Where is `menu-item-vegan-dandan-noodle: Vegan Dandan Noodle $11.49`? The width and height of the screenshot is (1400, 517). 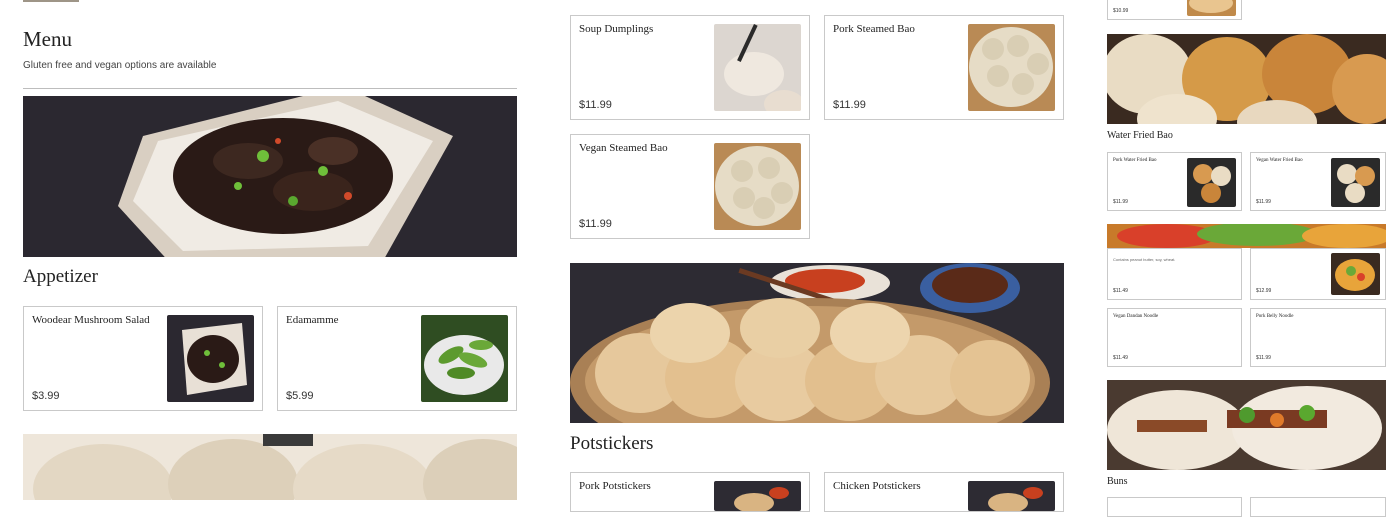 menu-item-vegan-dandan-noodle: Vegan Dandan Noodle $11.49 is located at coordinates (1174, 337).